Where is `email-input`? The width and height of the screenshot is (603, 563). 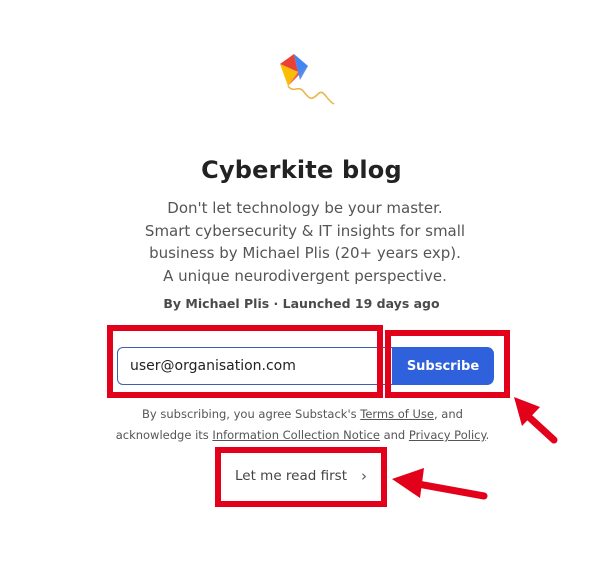 email-input is located at coordinates (255, 366).